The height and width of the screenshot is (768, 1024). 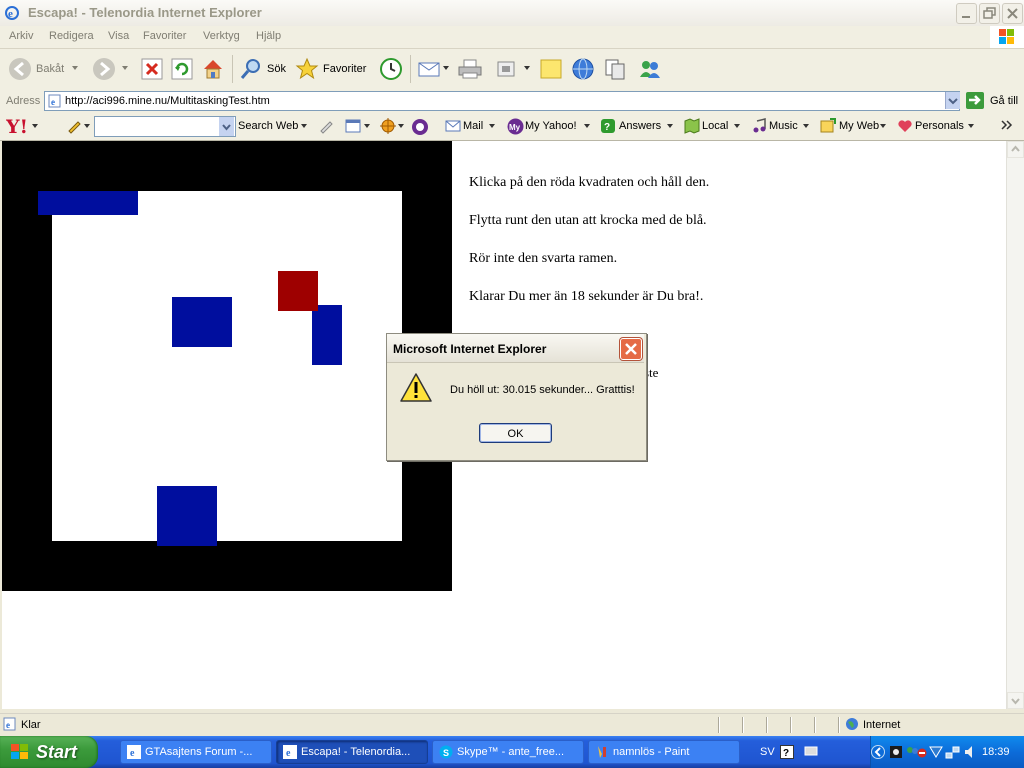 I want to click on language-indicator: SV, so click(x=767, y=752).